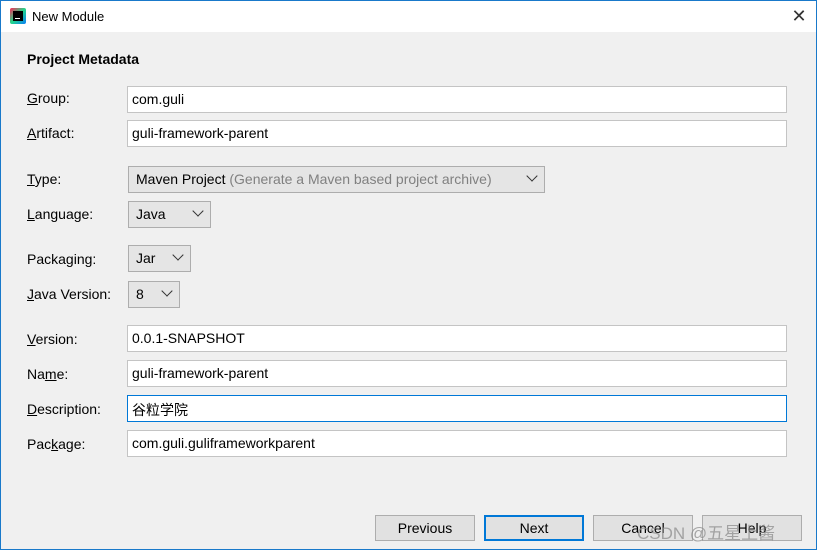 The width and height of the screenshot is (817, 550). Describe the element at coordinates (68, 16) in the screenshot. I see `window-title: New Module` at that location.